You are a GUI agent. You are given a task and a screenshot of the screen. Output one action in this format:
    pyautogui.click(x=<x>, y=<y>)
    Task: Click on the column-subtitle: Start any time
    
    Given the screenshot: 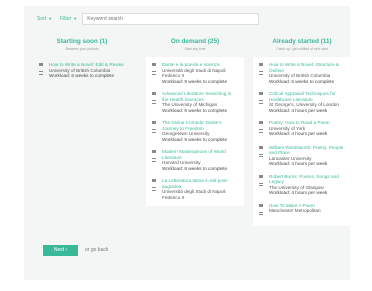 What is the action you would take?
    pyautogui.click(x=195, y=49)
    